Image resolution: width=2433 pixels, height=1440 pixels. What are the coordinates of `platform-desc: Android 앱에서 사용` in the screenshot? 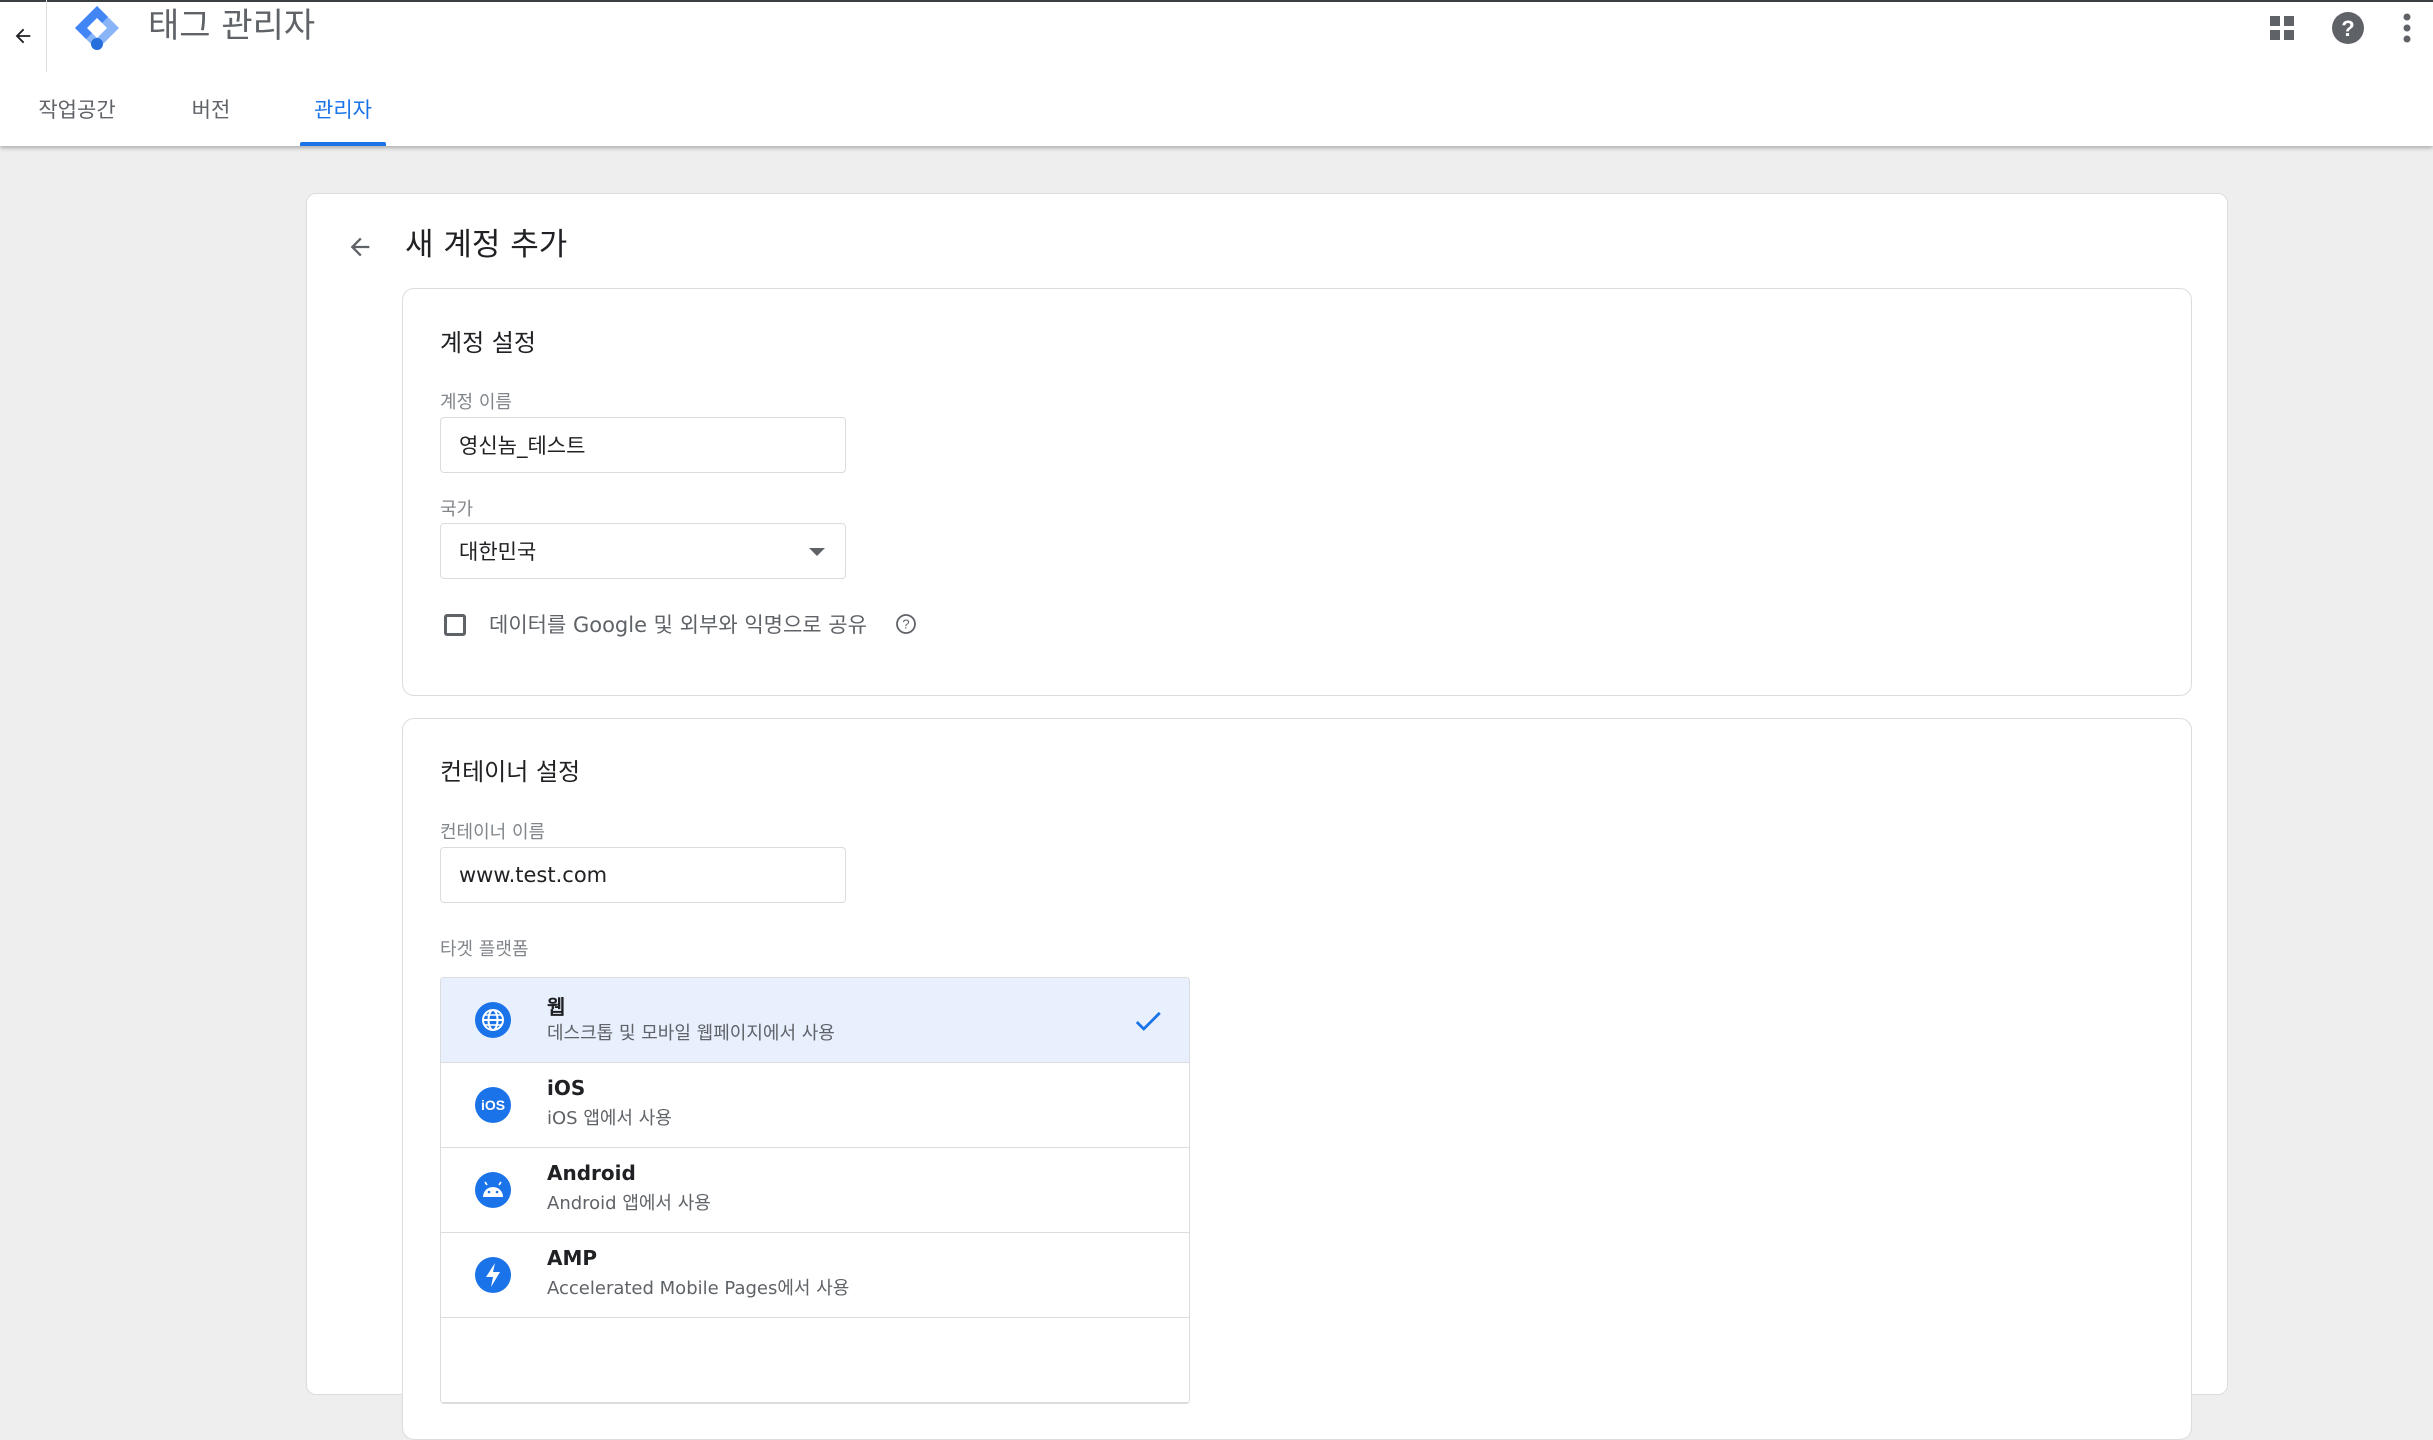 It's located at (629, 1203).